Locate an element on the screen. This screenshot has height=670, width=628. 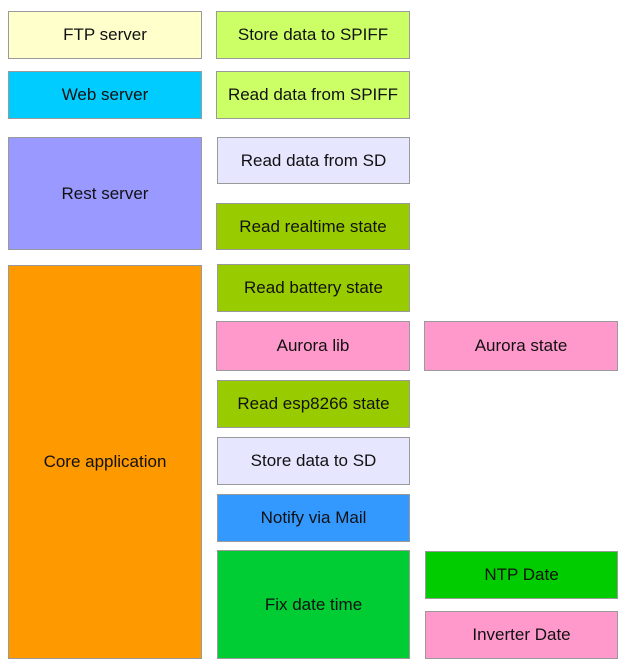
inverter-date-box: Inverter Date is located at coordinates (521, 635).